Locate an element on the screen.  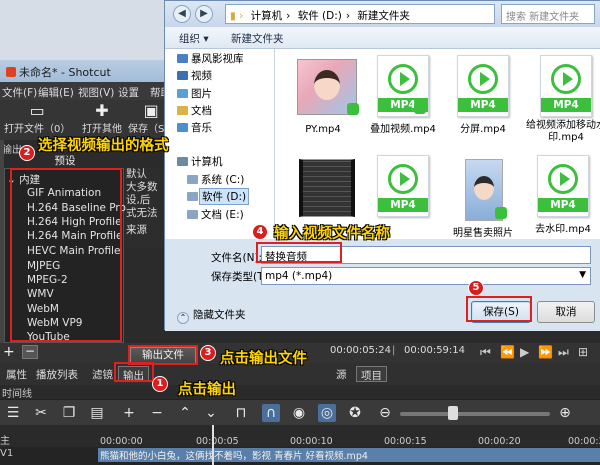
zoom-slider is located at coordinates (475, 414).